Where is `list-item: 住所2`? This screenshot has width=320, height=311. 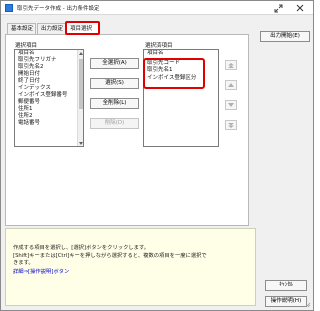
list-item: 住所2 is located at coordinates (49, 116).